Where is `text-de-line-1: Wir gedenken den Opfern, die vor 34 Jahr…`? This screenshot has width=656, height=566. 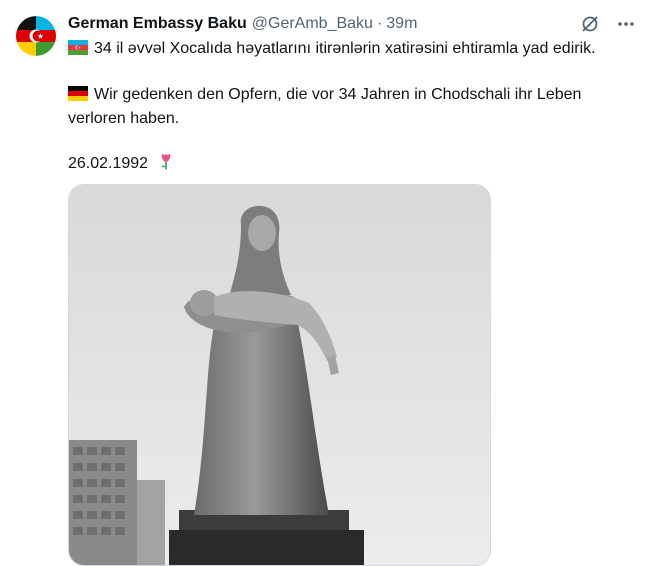
text-de-line-1: Wir gedenken den Opfern, die vor 34 Jahr… is located at coordinates (338, 94).